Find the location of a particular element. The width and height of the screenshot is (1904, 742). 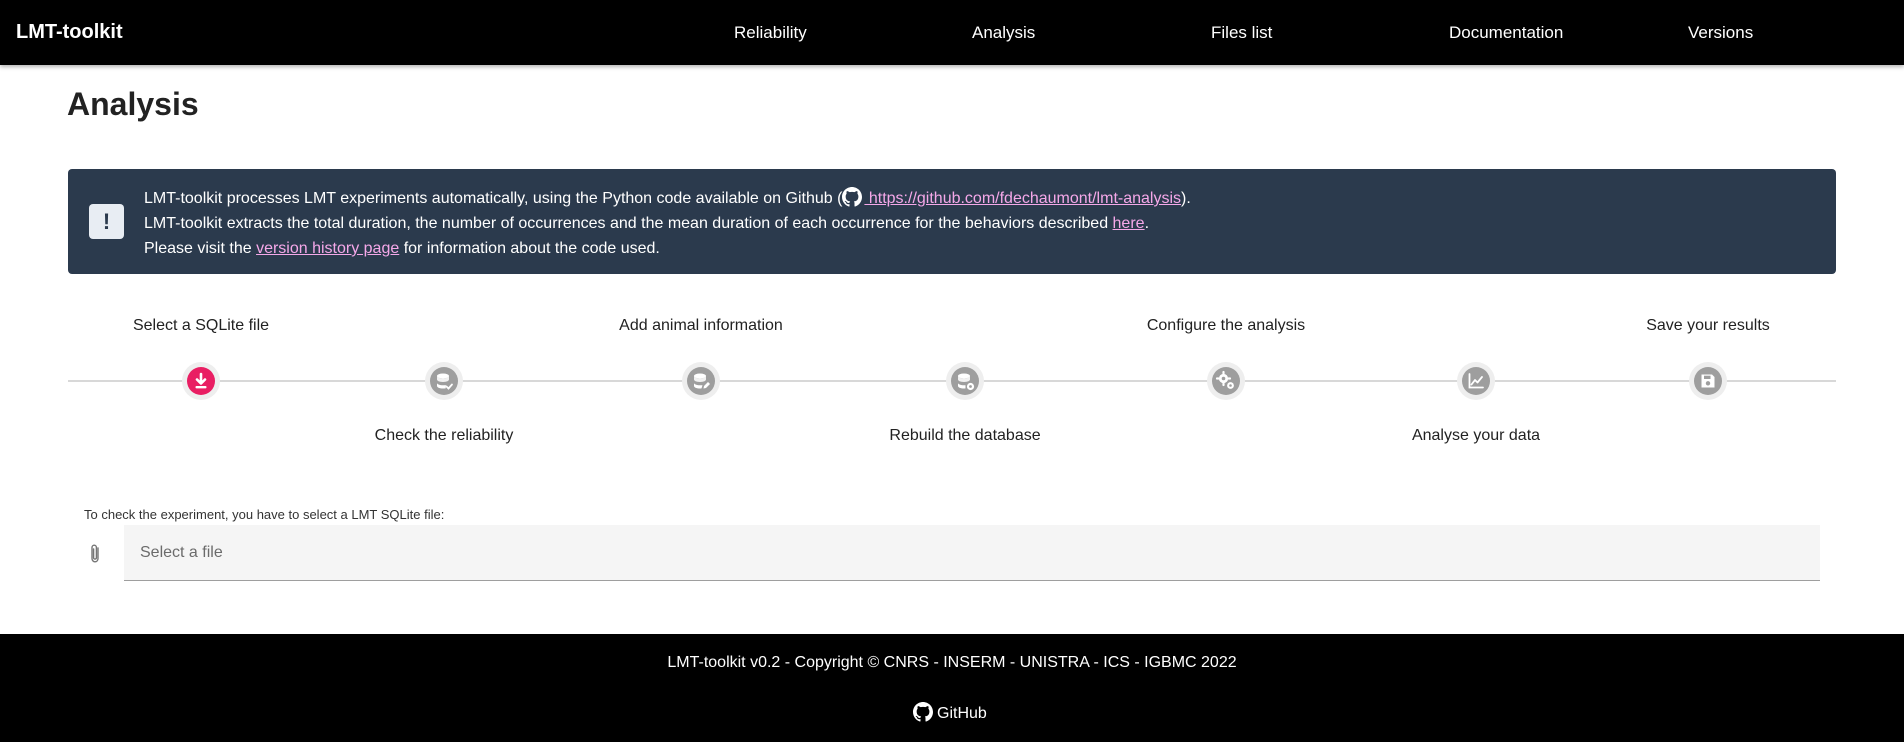

version-history-link: version history page is located at coordinates (327, 248).